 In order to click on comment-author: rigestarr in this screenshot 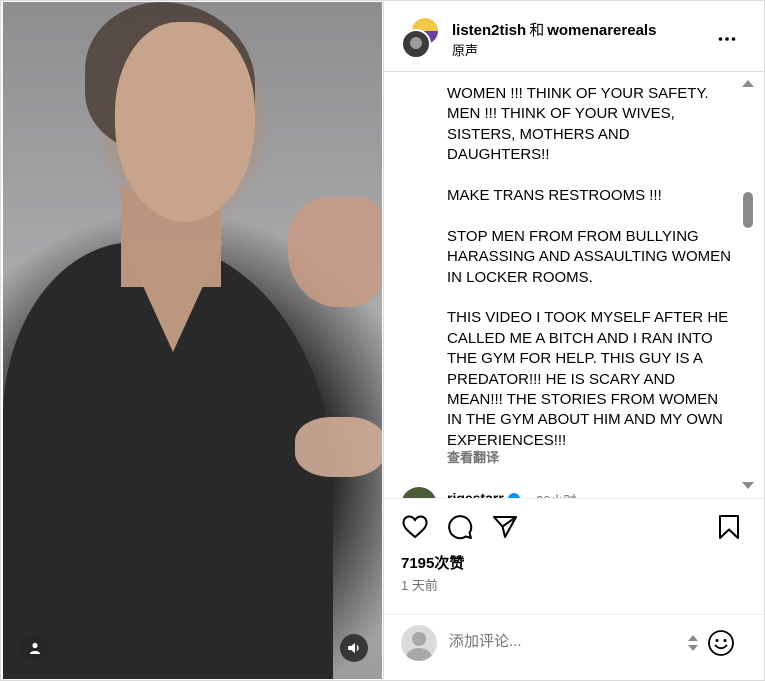, I will do `click(483, 494)`.